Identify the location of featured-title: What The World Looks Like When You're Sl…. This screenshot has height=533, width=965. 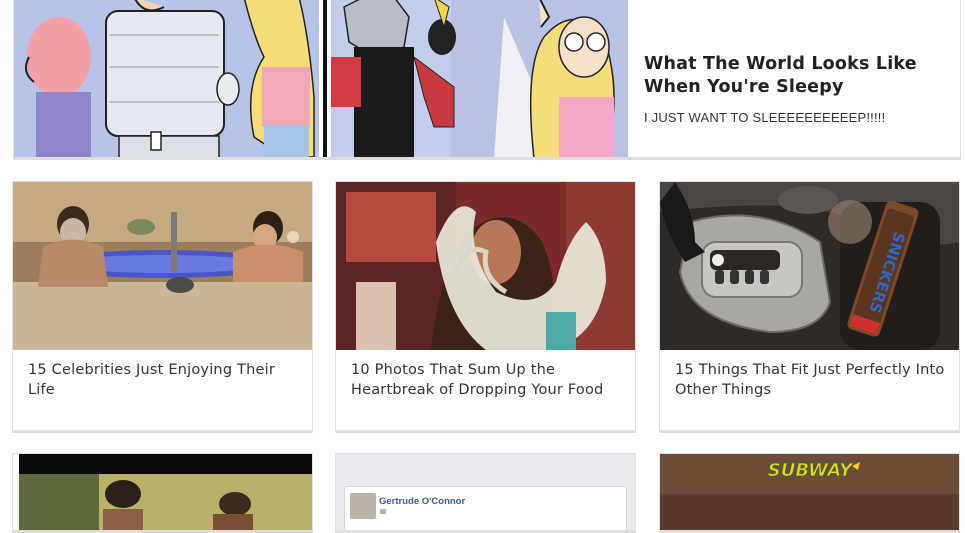
(794, 76).